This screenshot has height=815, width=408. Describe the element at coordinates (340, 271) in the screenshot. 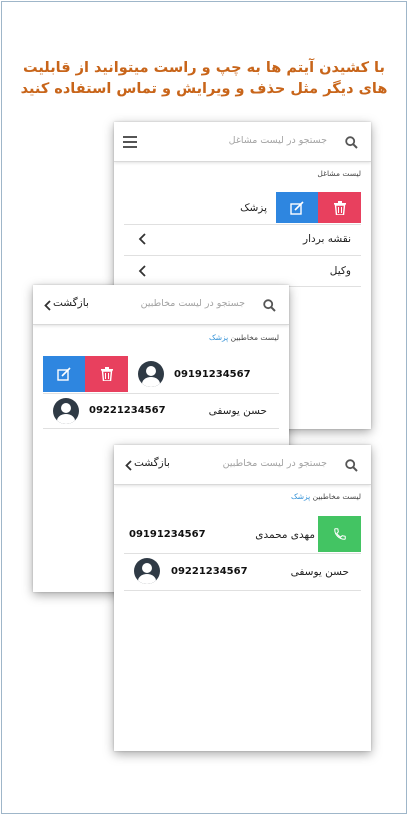

I see `list-item-label: وکیل` at that location.